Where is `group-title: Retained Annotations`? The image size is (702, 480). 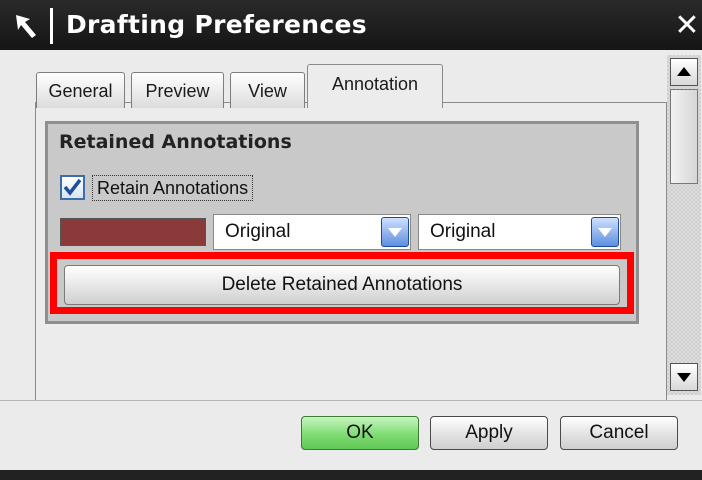 group-title: Retained Annotations is located at coordinates (175, 142).